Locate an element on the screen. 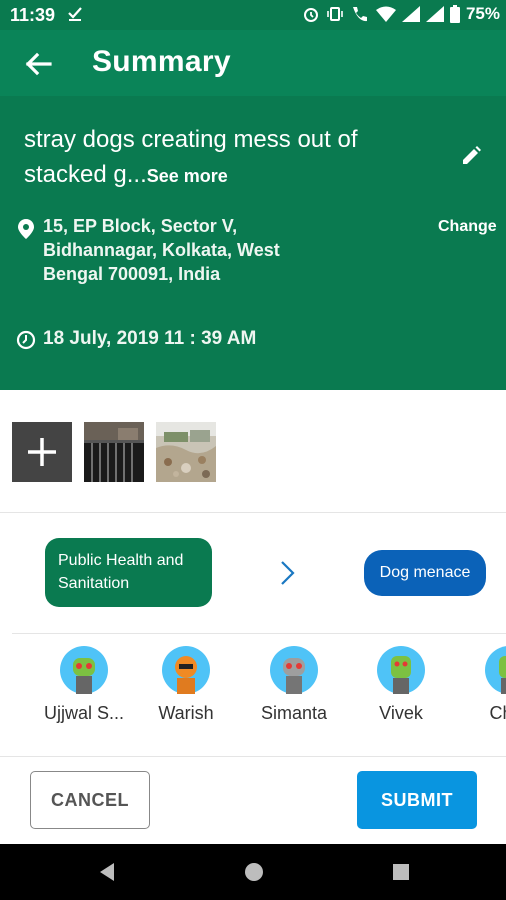 This screenshot has height=900, width=506. status-icons: 75% is located at coordinates (401, 14).